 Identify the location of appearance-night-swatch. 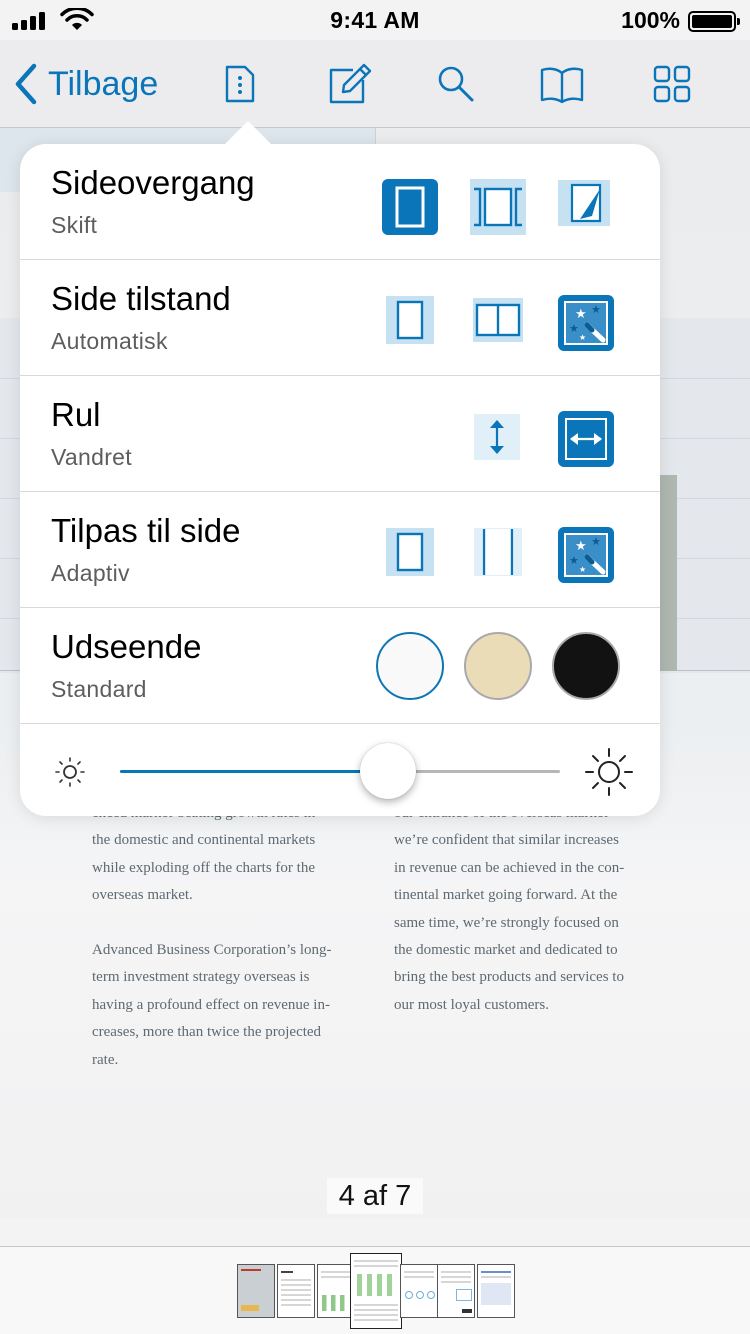
(586, 666).